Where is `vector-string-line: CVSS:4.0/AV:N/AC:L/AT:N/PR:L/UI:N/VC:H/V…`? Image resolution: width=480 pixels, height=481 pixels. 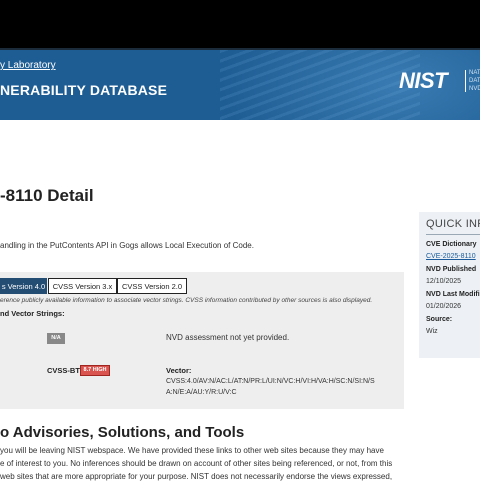 vector-string-line: CVSS:4.0/AV:N/AC:L/AT:N/PR:L/UI:N/VC:H/V… is located at coordinates (270, 381).